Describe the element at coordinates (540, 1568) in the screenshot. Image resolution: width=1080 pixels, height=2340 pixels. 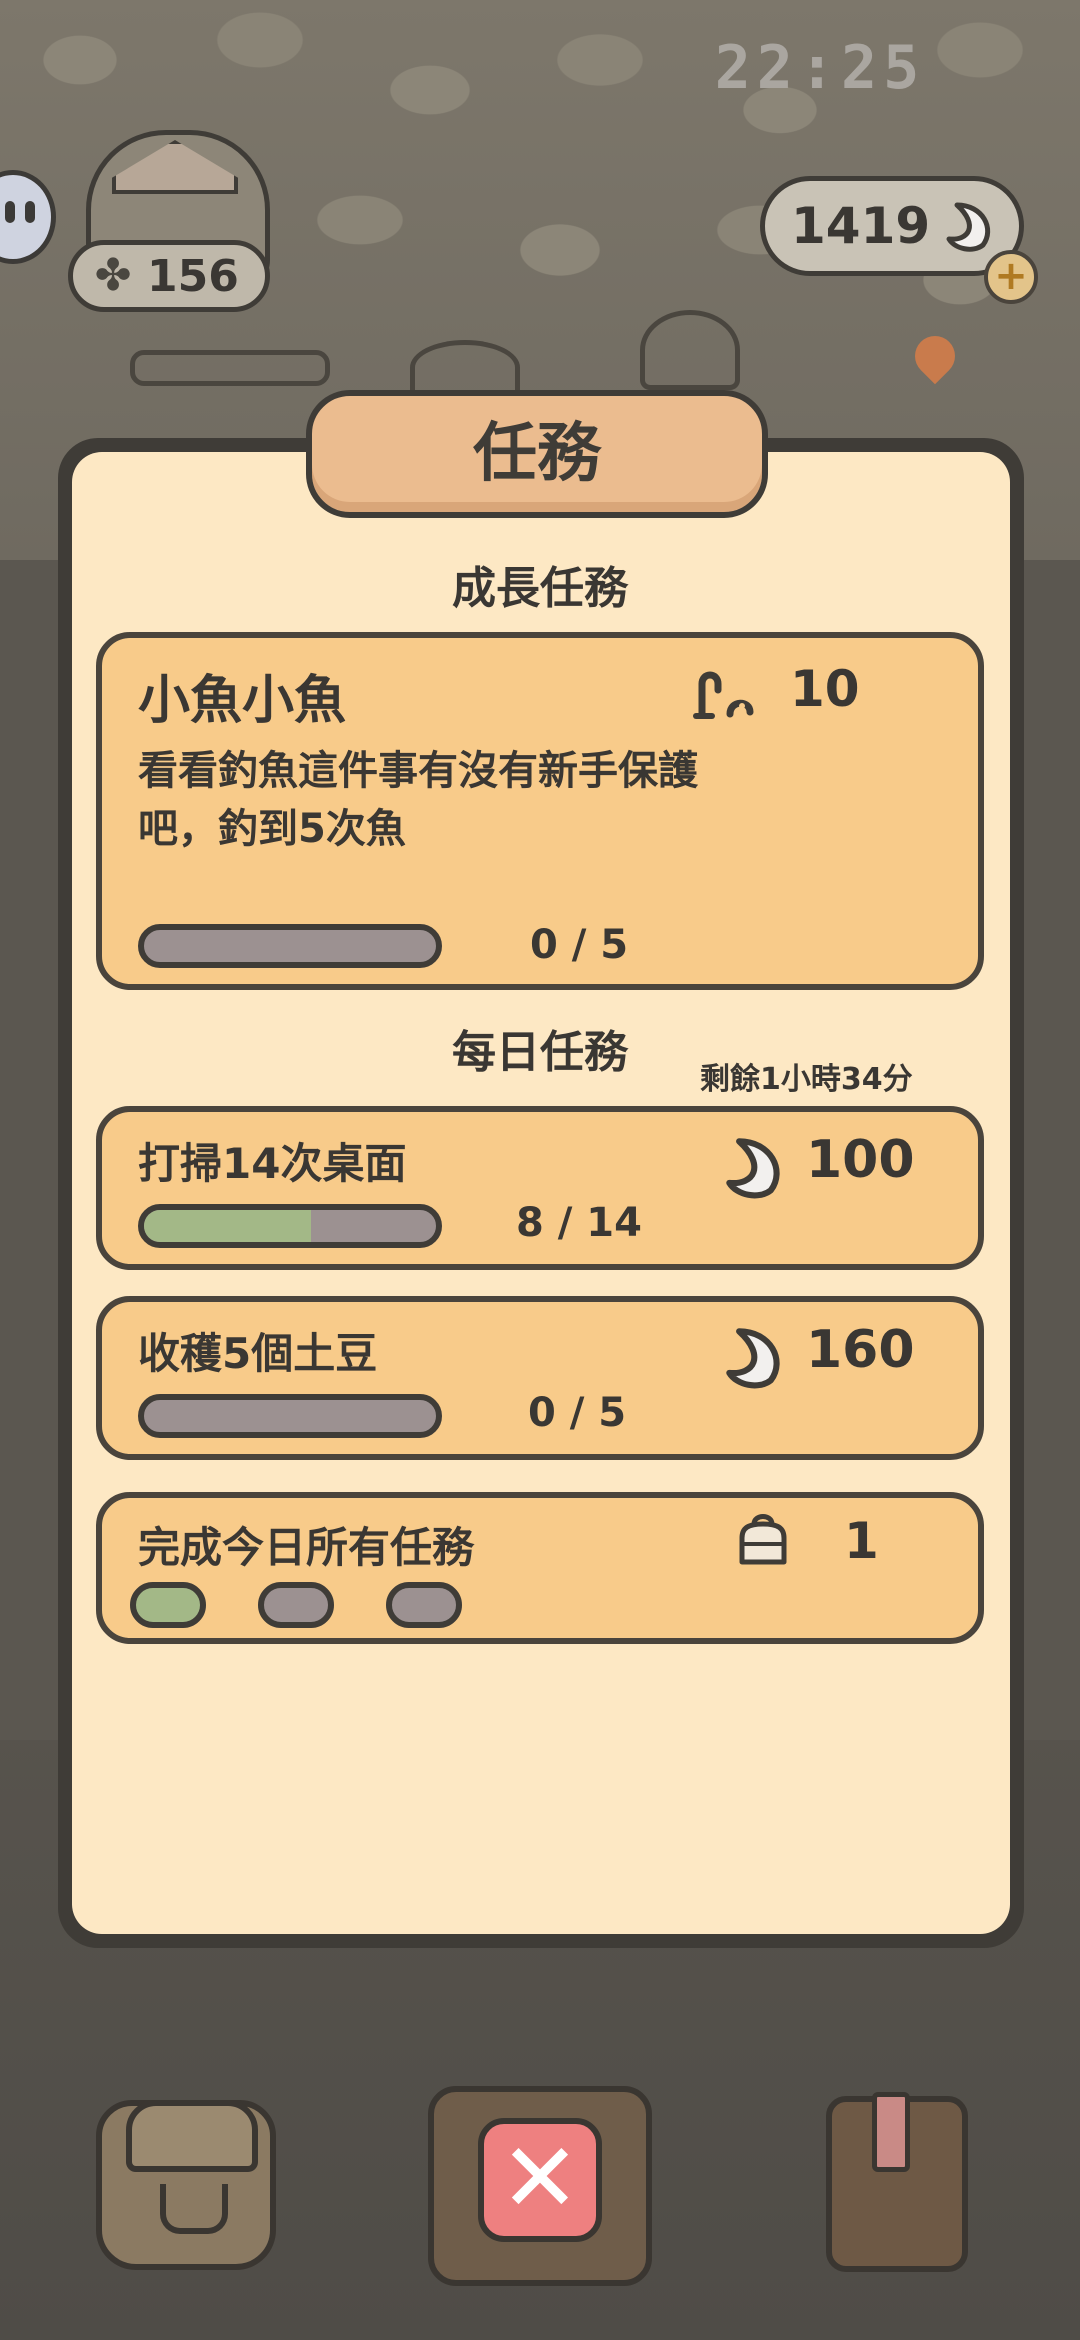
I see `all-tasks-card: 完成今日所有任務 1` at that location.